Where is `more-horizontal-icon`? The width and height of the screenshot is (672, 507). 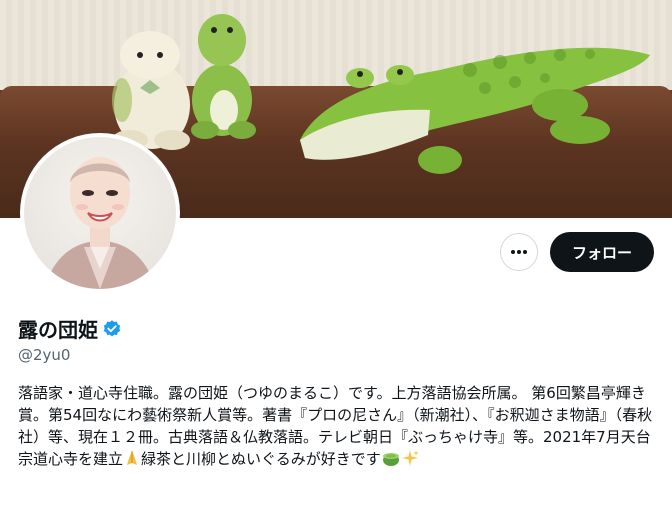 more-horizontal-icon is located at coordinates (519, 252).